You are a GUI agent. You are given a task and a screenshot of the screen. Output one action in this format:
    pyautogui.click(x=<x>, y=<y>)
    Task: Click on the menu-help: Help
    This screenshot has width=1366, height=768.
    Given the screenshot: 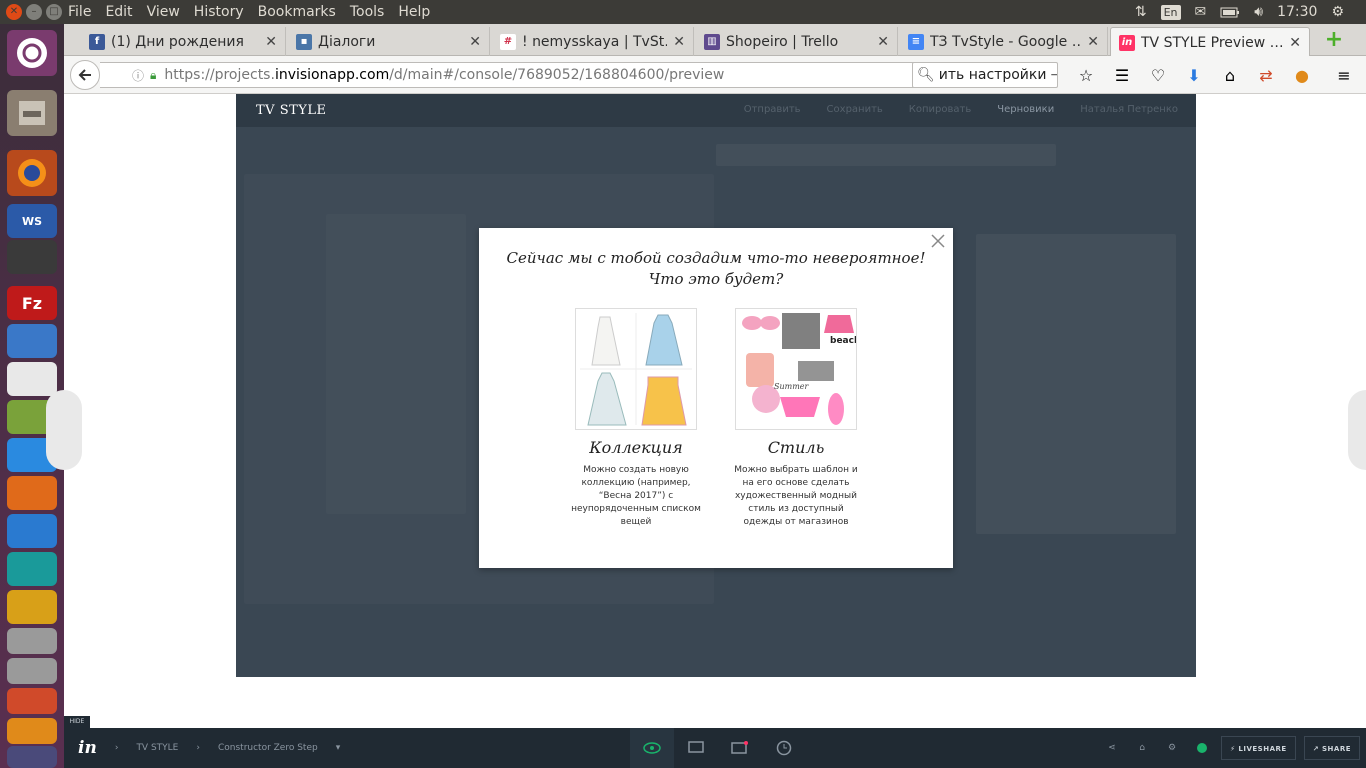 What is the action you would take?
    pyautogui.click(x=414, y=12)
    